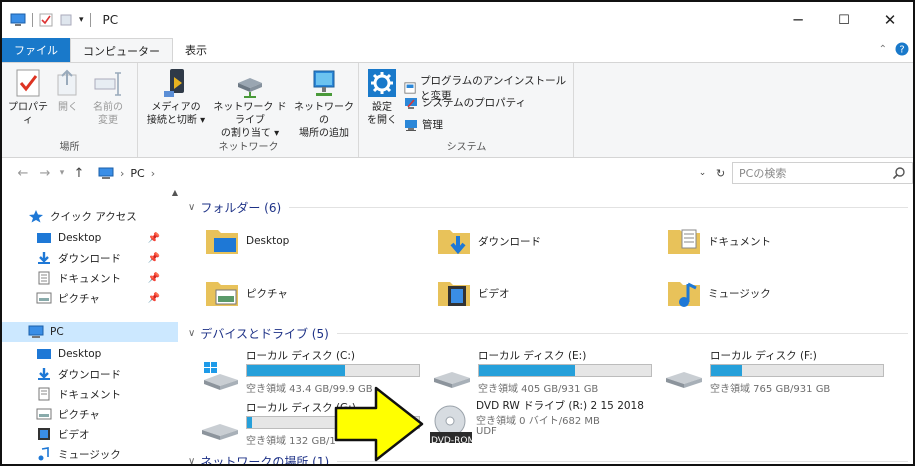 This screenshot has height=466, width=915. Describe the element at coordinates (45, 173) in the screenshot. I see `forward-button: →` at that location.